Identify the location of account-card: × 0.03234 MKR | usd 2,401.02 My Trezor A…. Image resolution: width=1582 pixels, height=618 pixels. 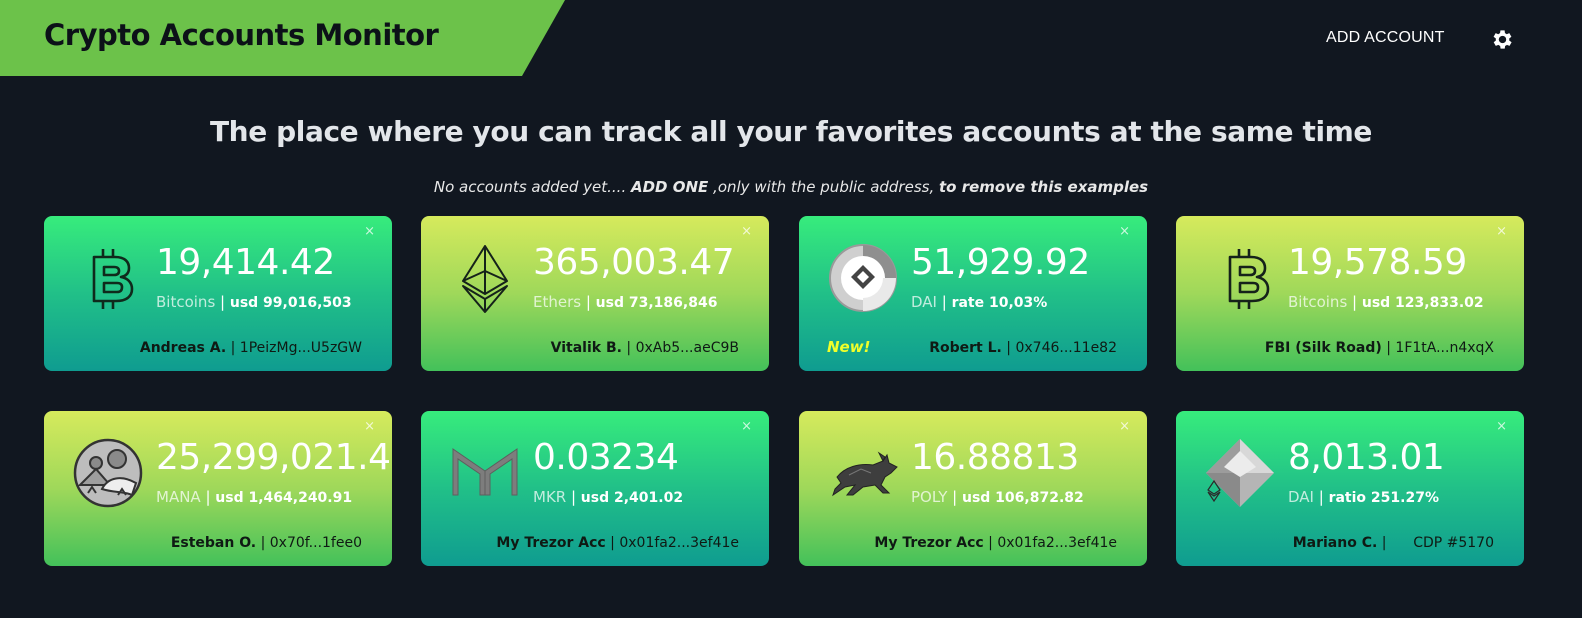
(595, 488).